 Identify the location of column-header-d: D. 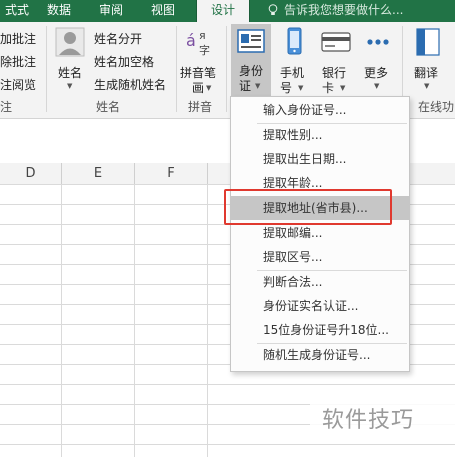
(31, 173).